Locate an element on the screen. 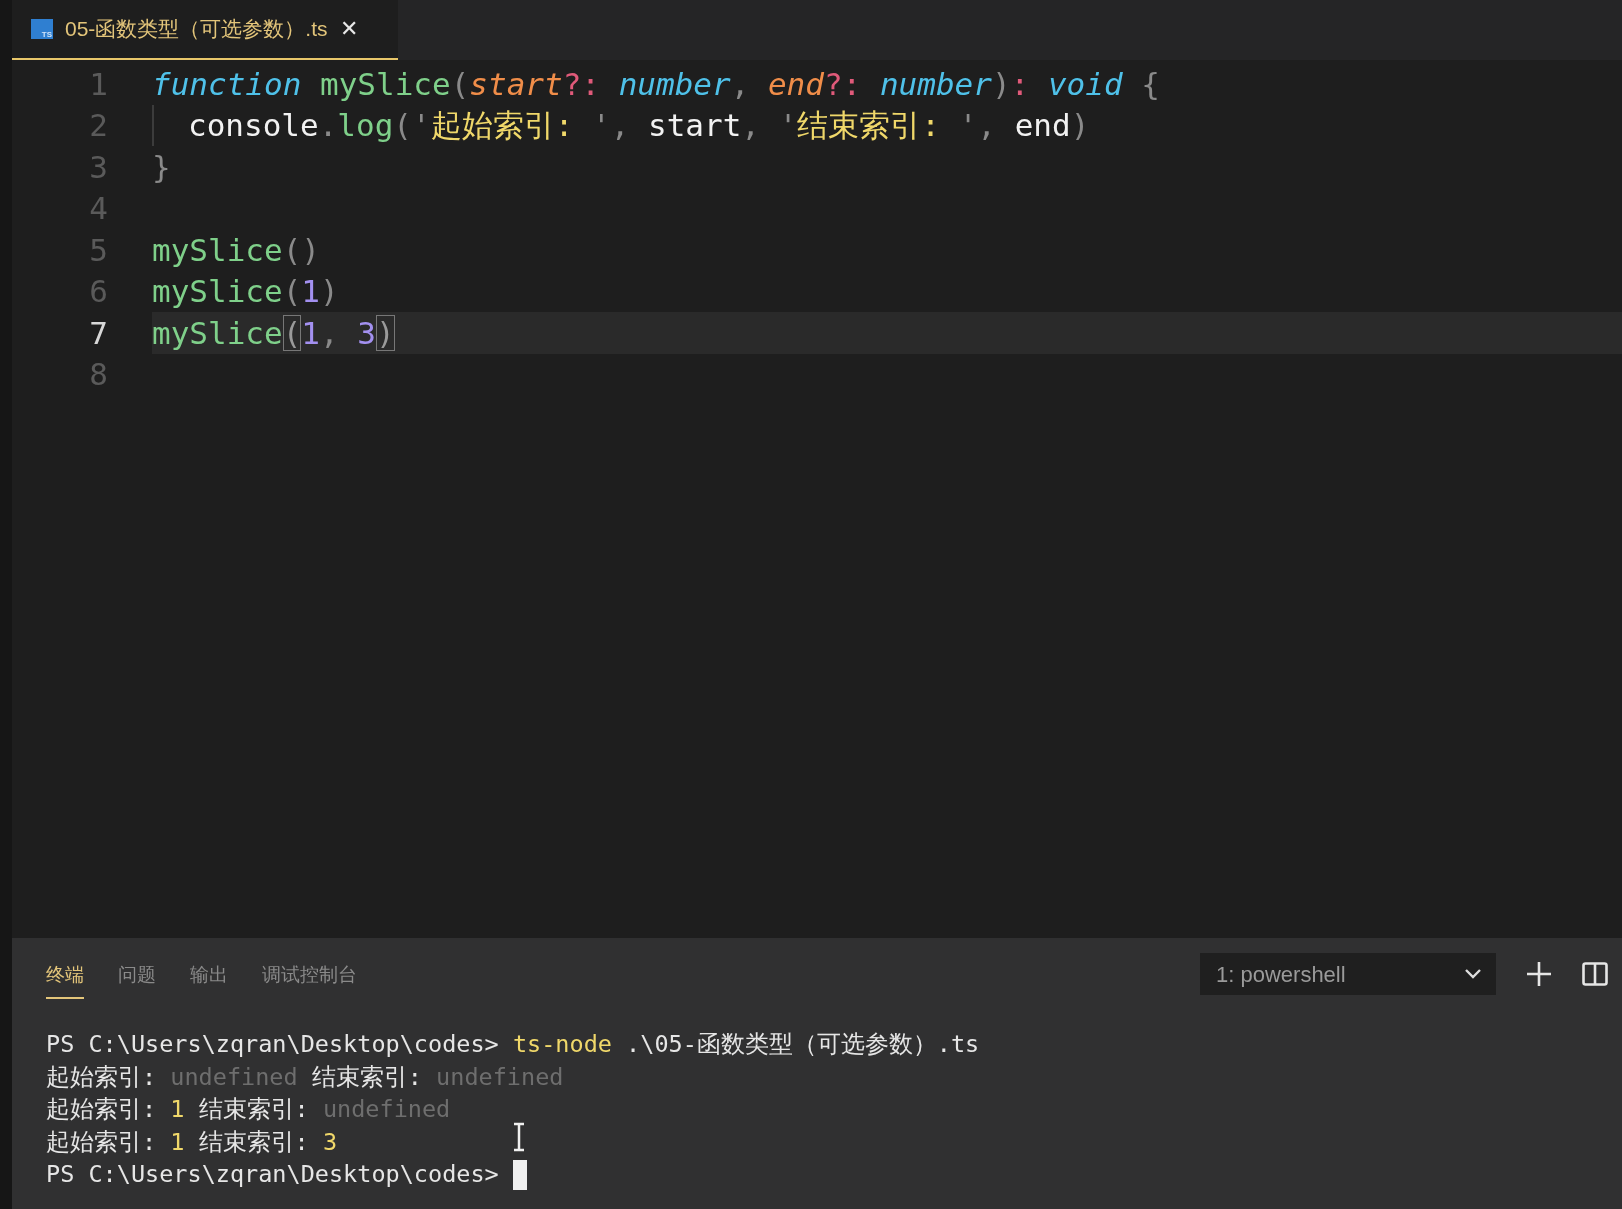 Image resolution: width=1622 pixels, height=1209 pixels. panel-tab: 终端 is located at coordinates (65, 974).